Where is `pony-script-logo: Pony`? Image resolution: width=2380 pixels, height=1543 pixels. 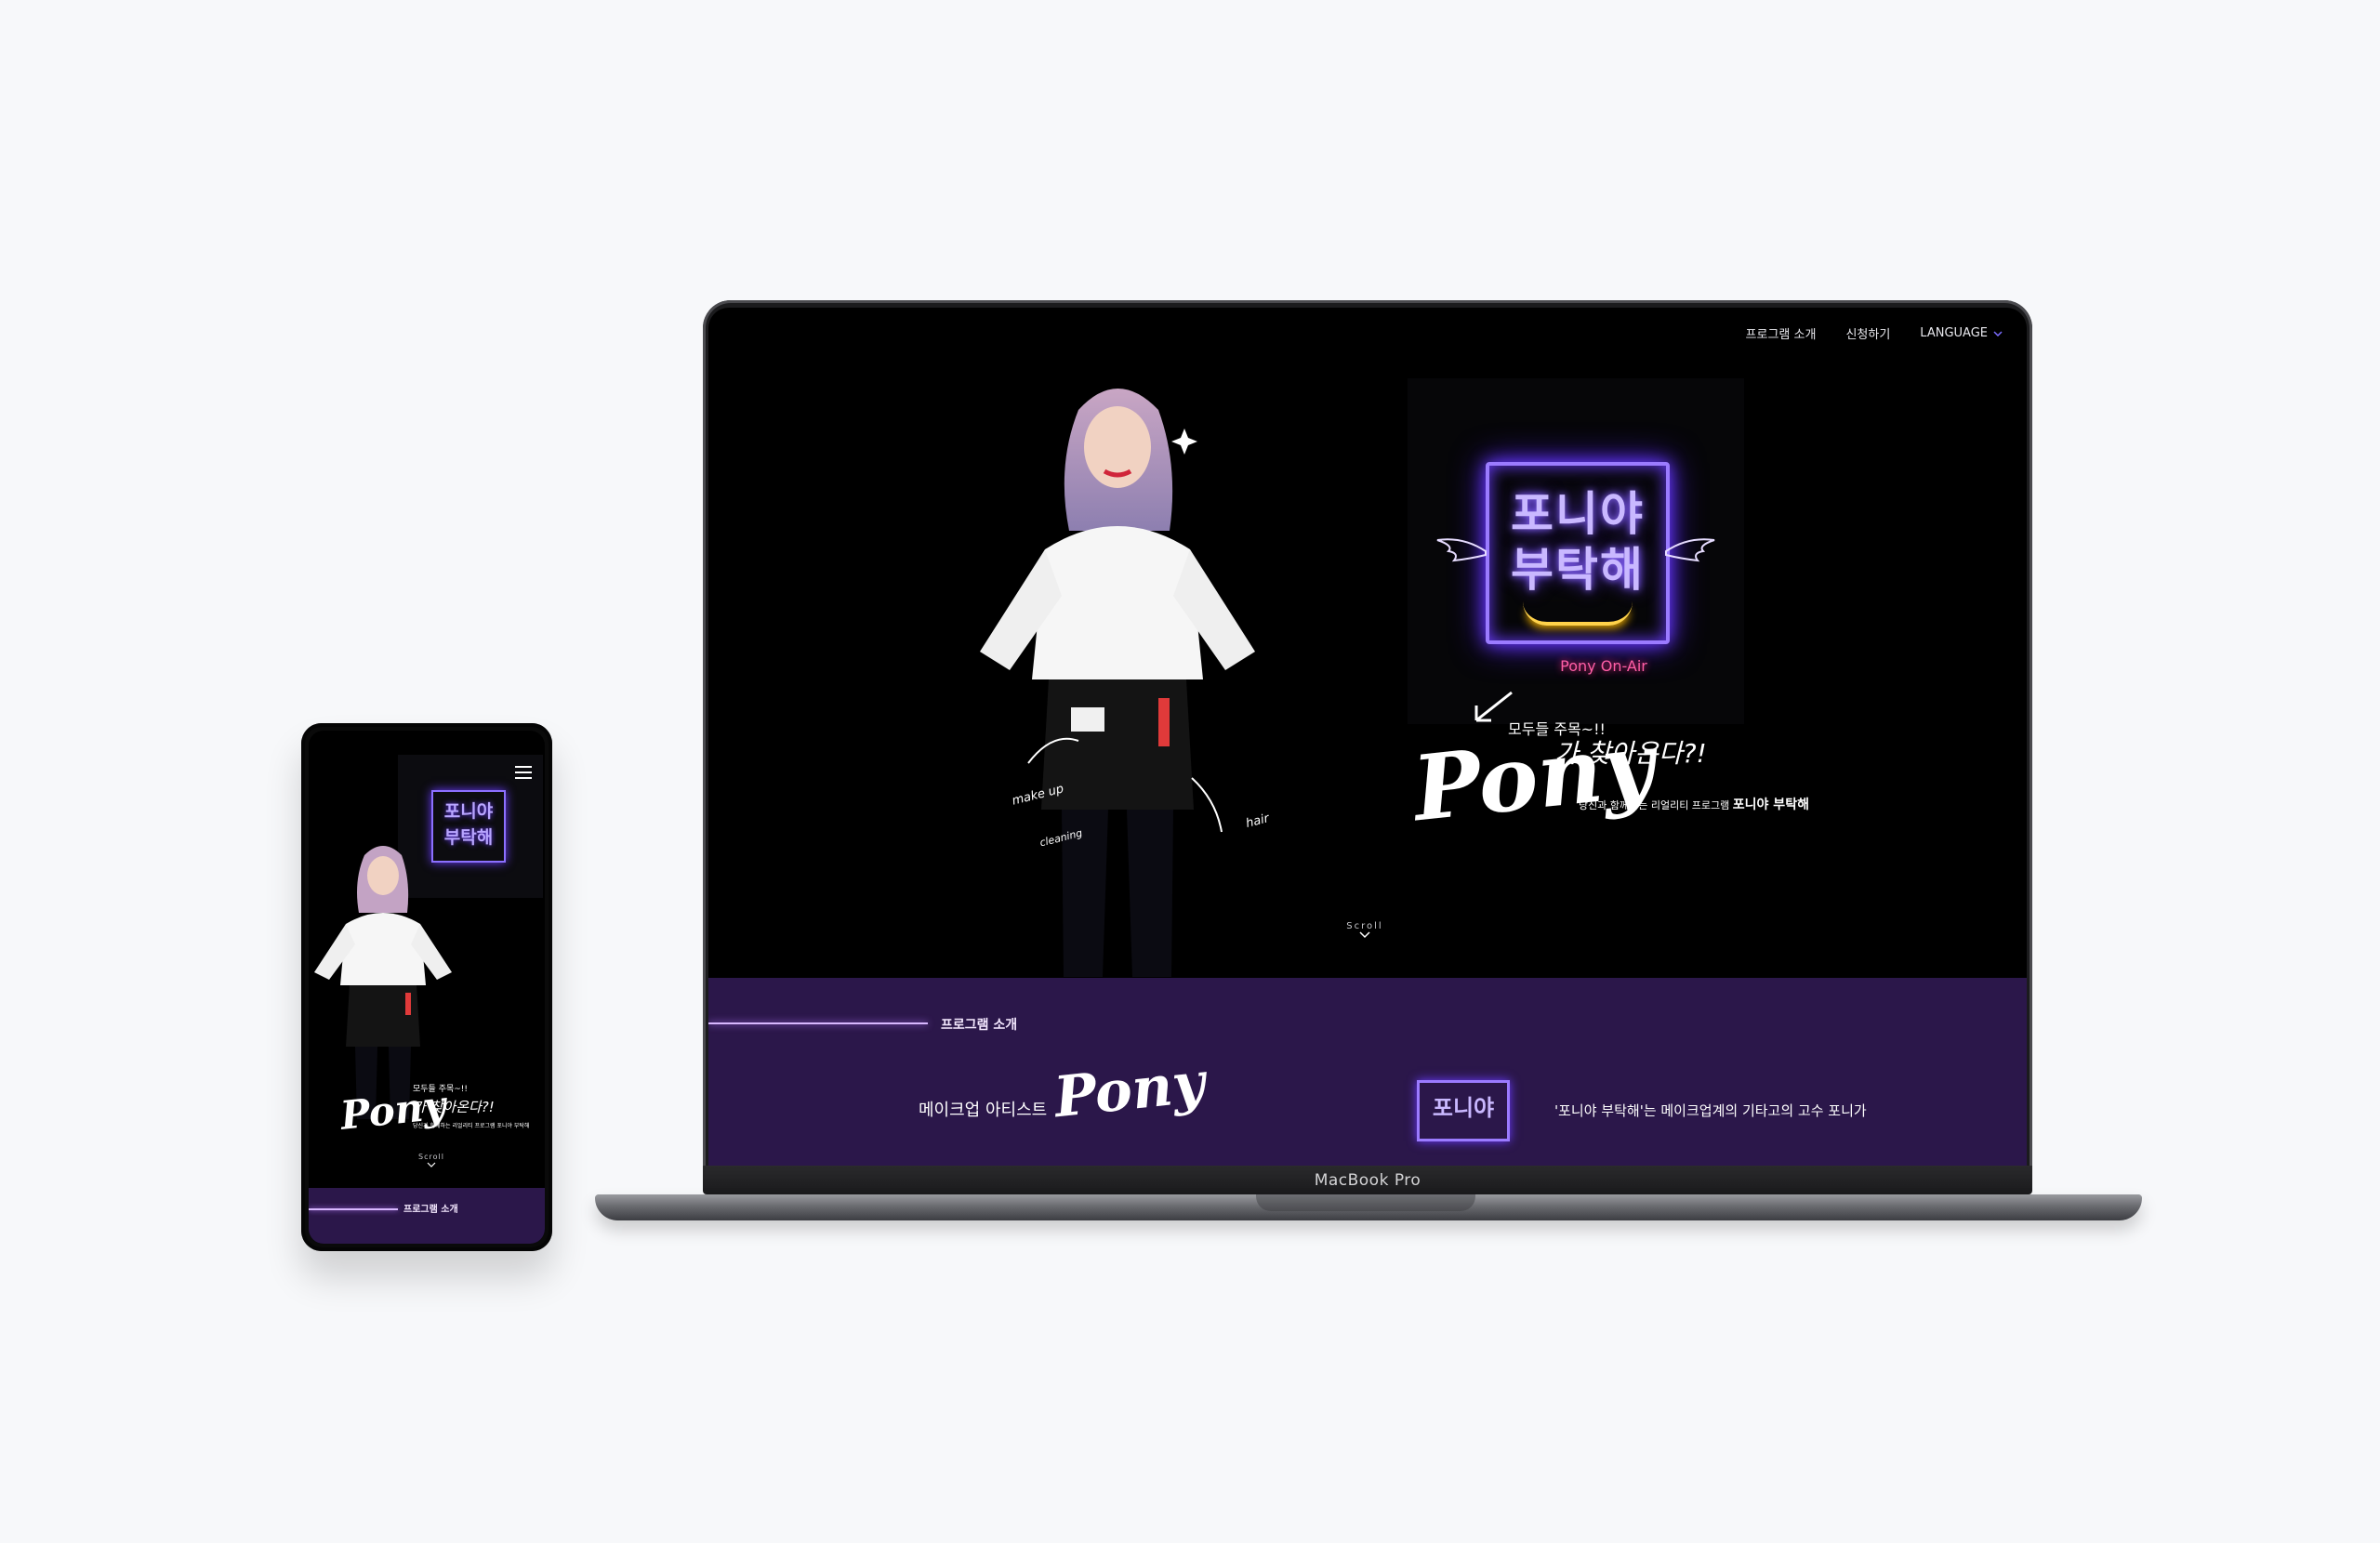
pony-script-logo: Pony is located at coordinates (1533, 776).